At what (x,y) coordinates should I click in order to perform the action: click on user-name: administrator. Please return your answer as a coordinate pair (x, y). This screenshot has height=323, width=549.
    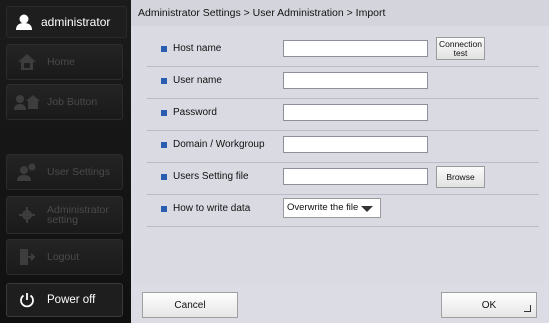
    Looking at the image, I should click on (76, 22).